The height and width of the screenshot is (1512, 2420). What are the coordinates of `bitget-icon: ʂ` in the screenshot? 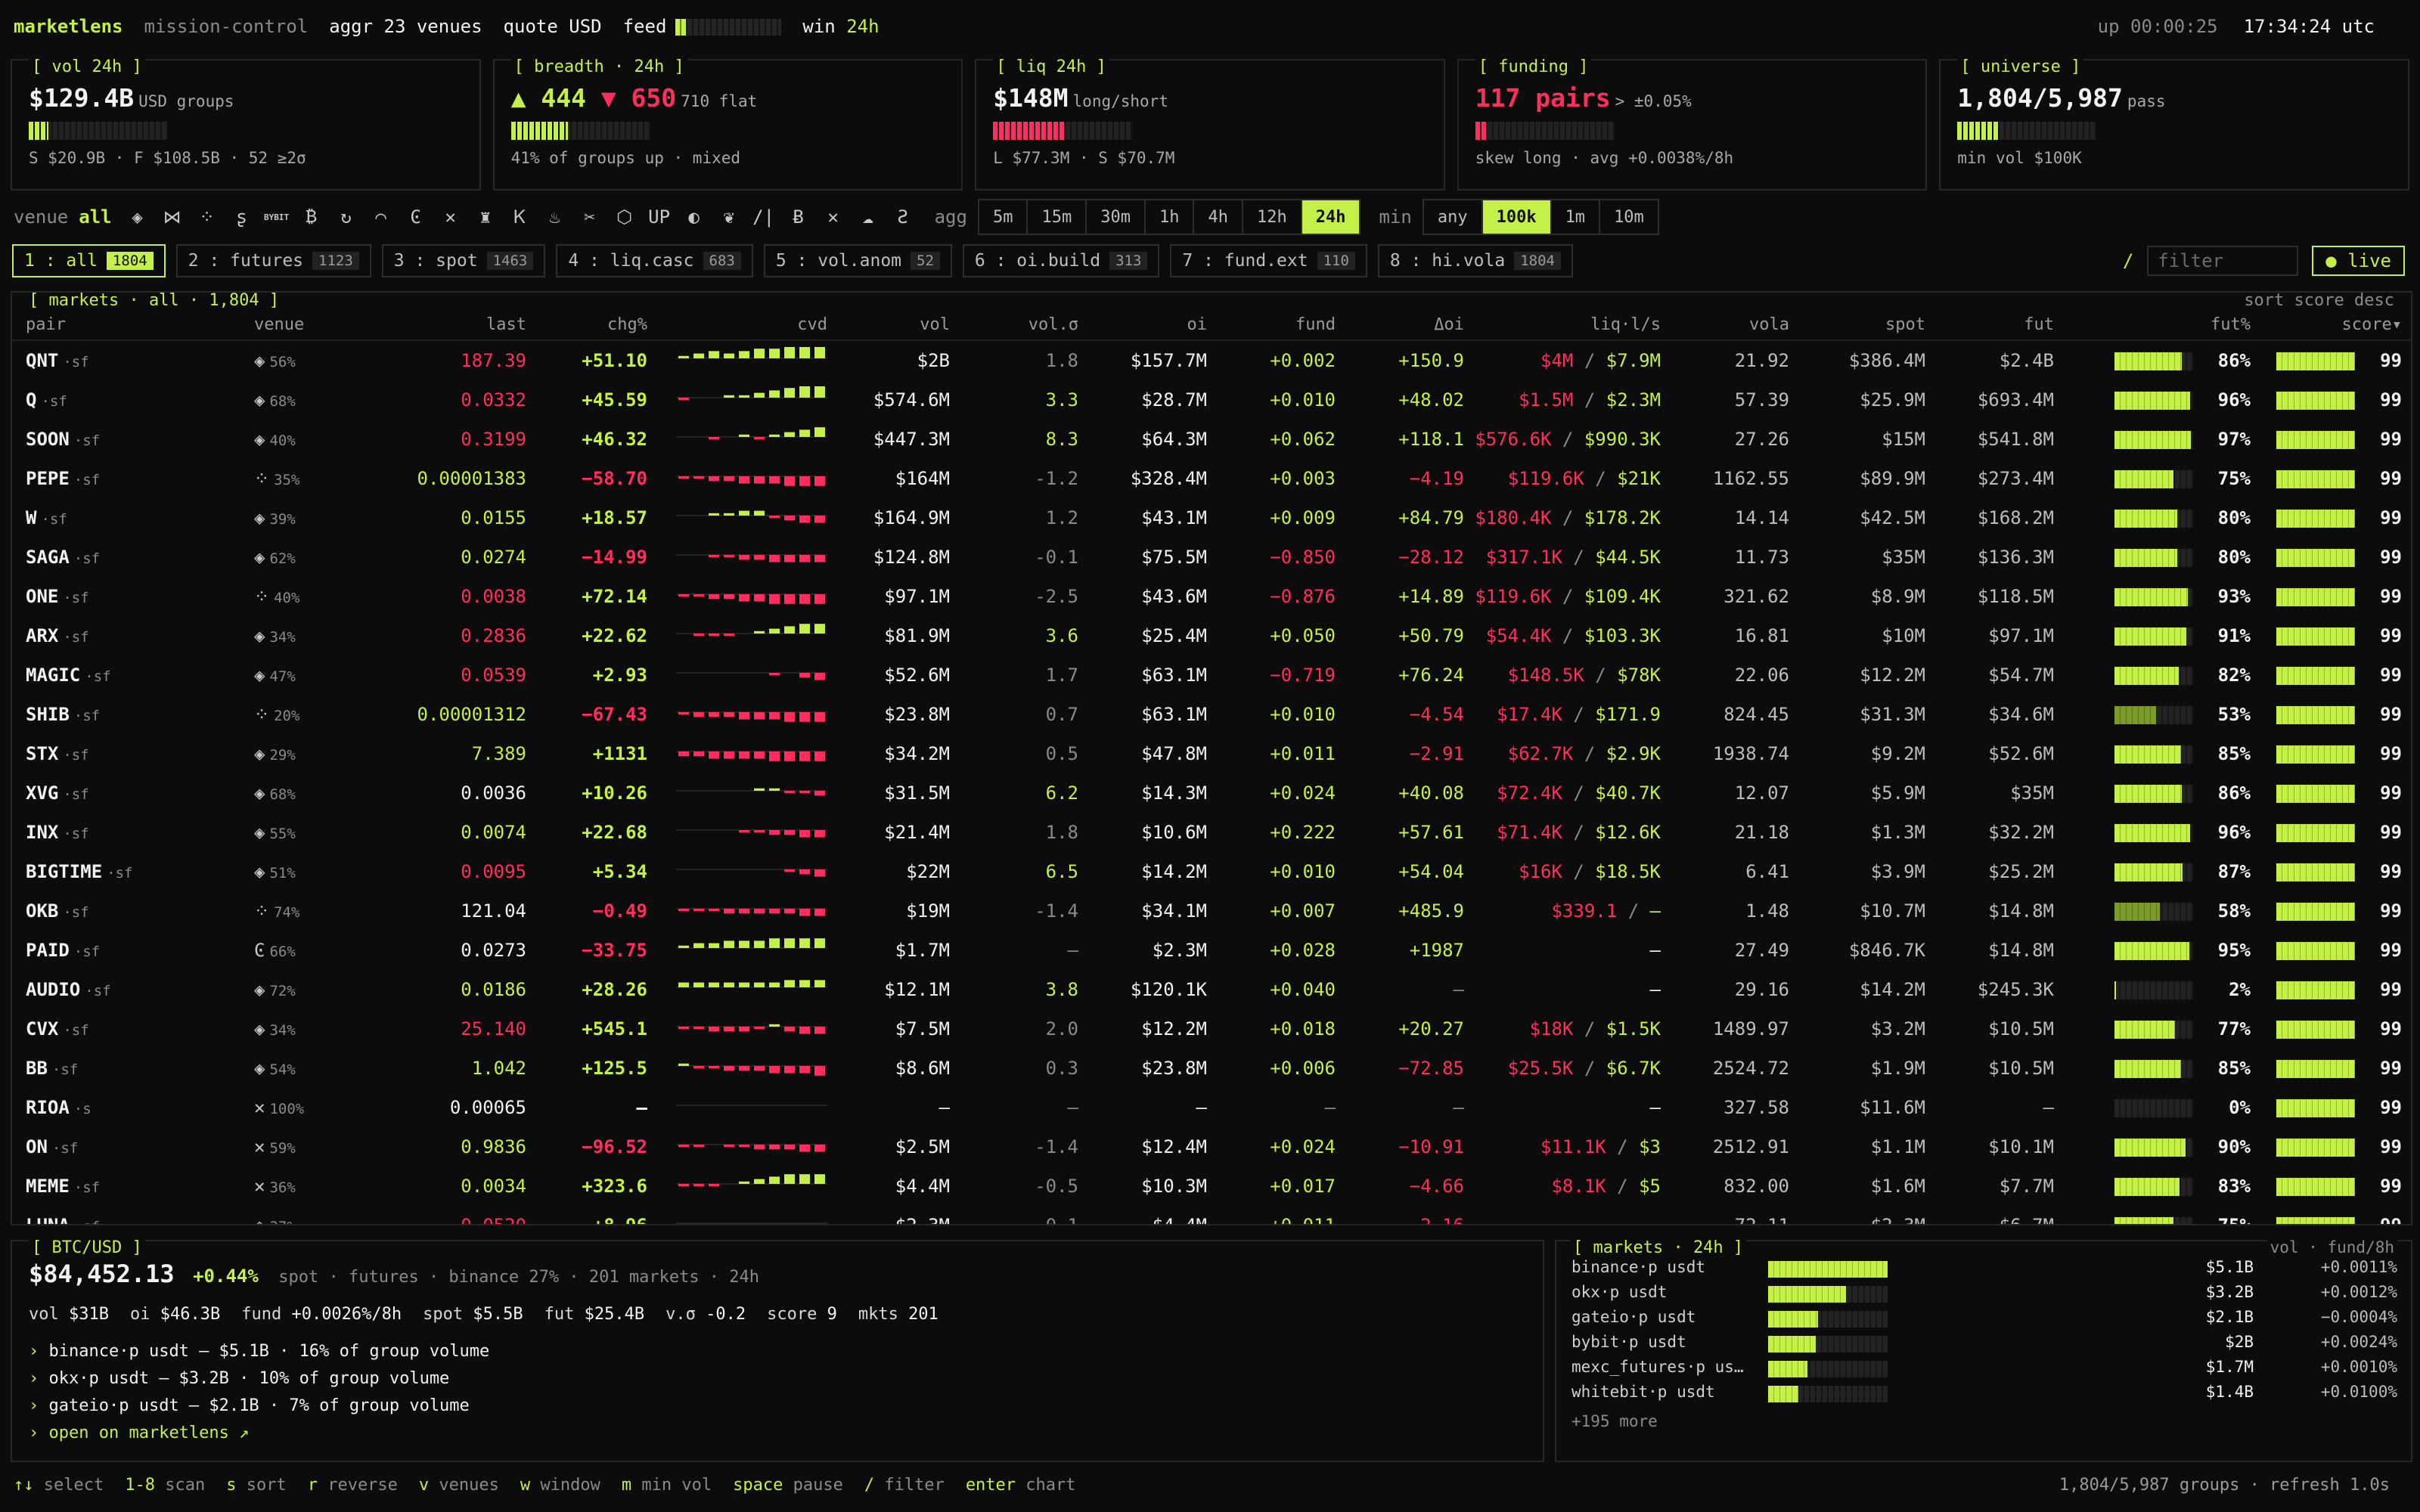 It's located at (242, 217).